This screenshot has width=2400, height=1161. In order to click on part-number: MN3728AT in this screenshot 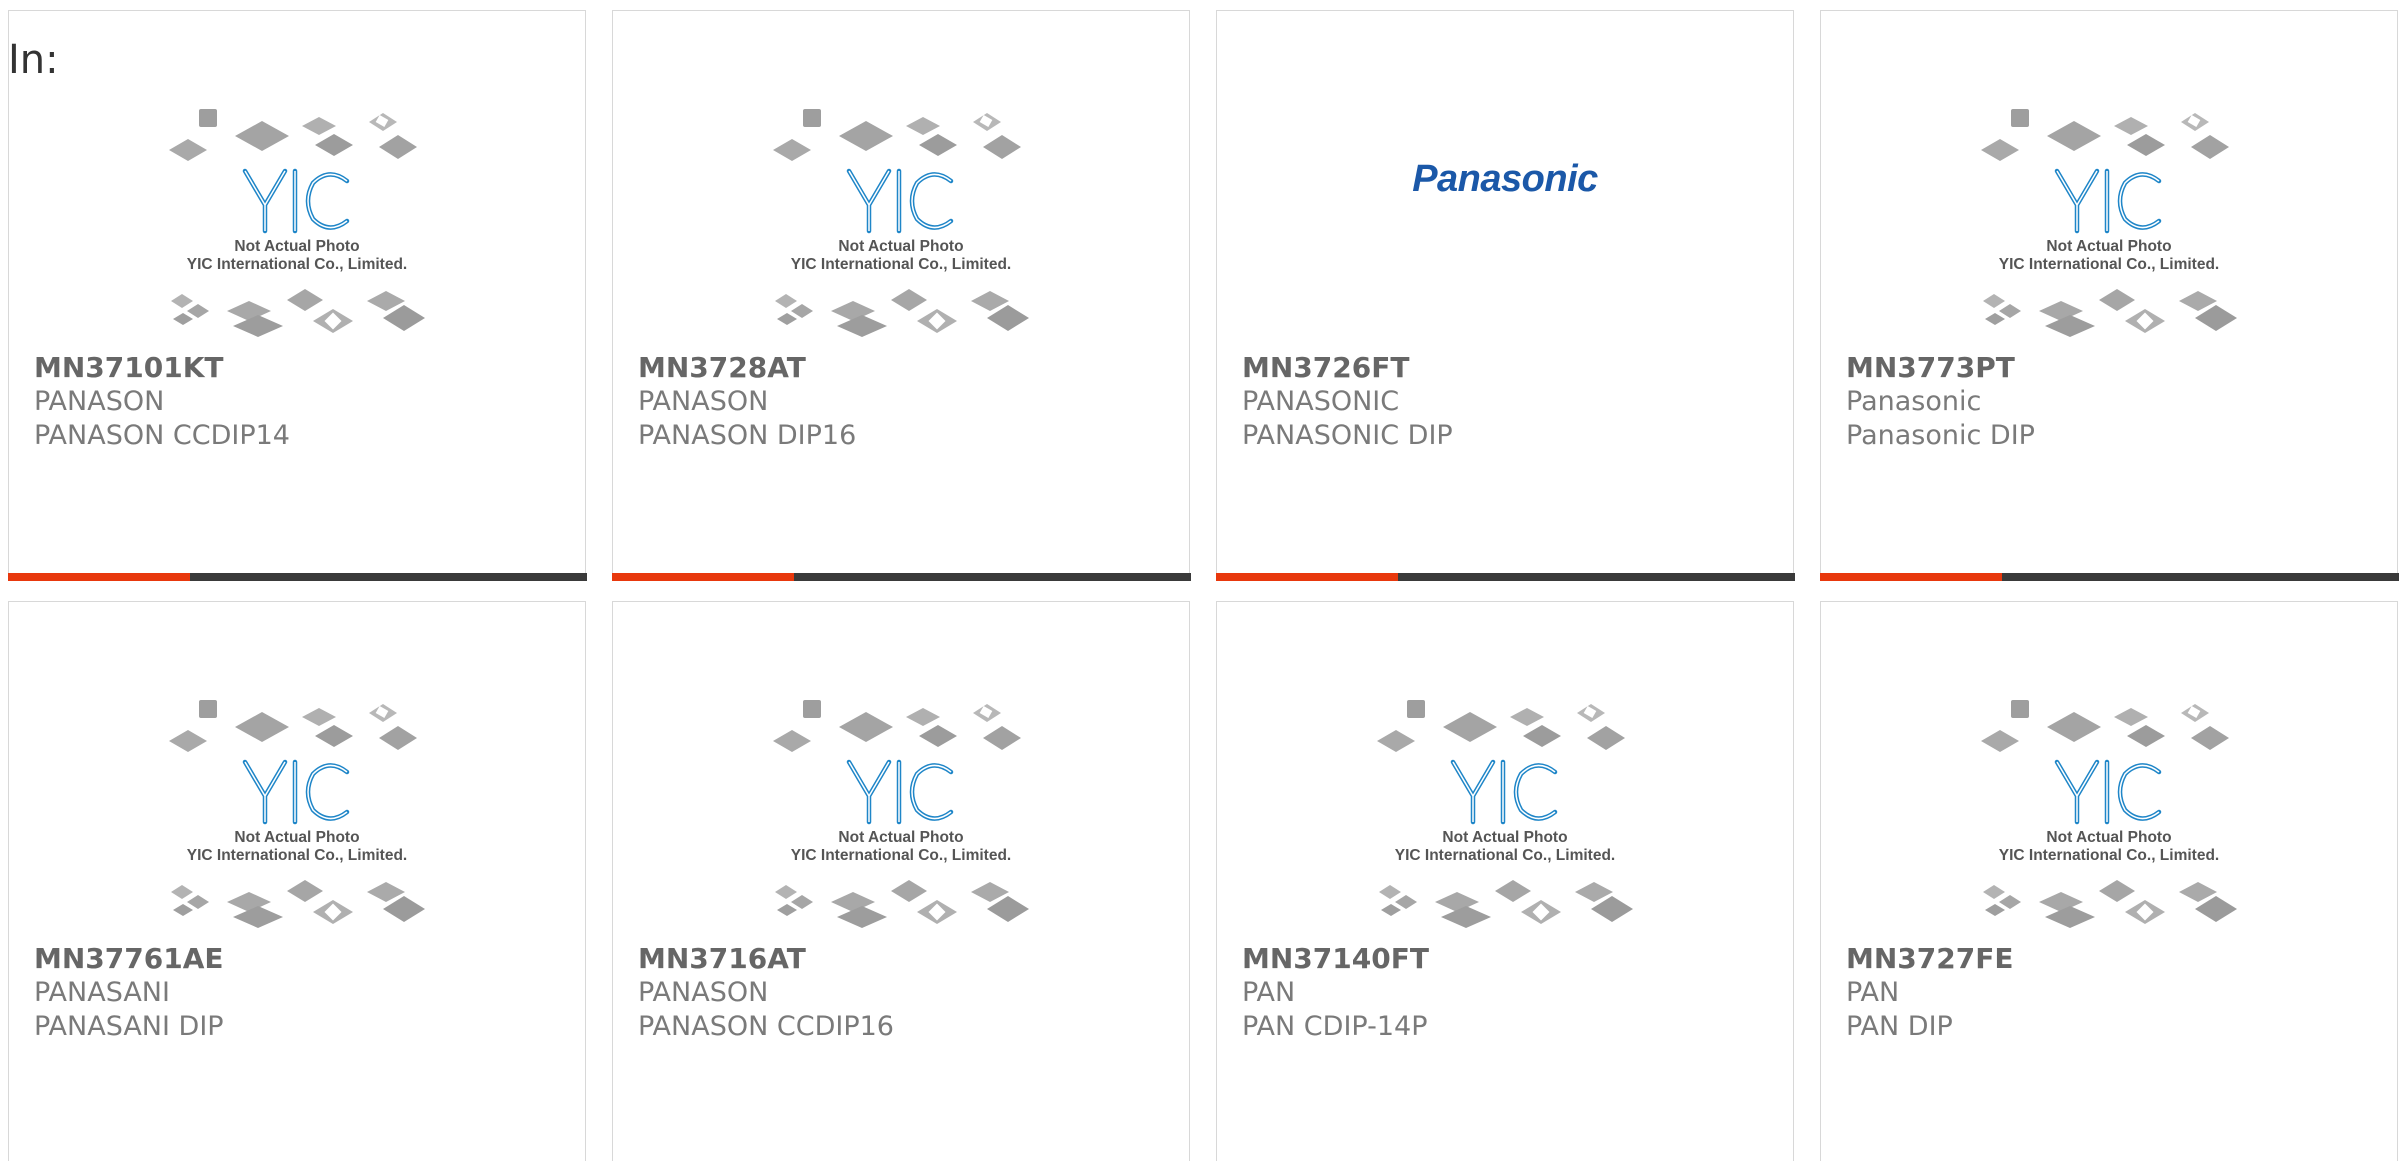, I will do `click(722, 368)`.